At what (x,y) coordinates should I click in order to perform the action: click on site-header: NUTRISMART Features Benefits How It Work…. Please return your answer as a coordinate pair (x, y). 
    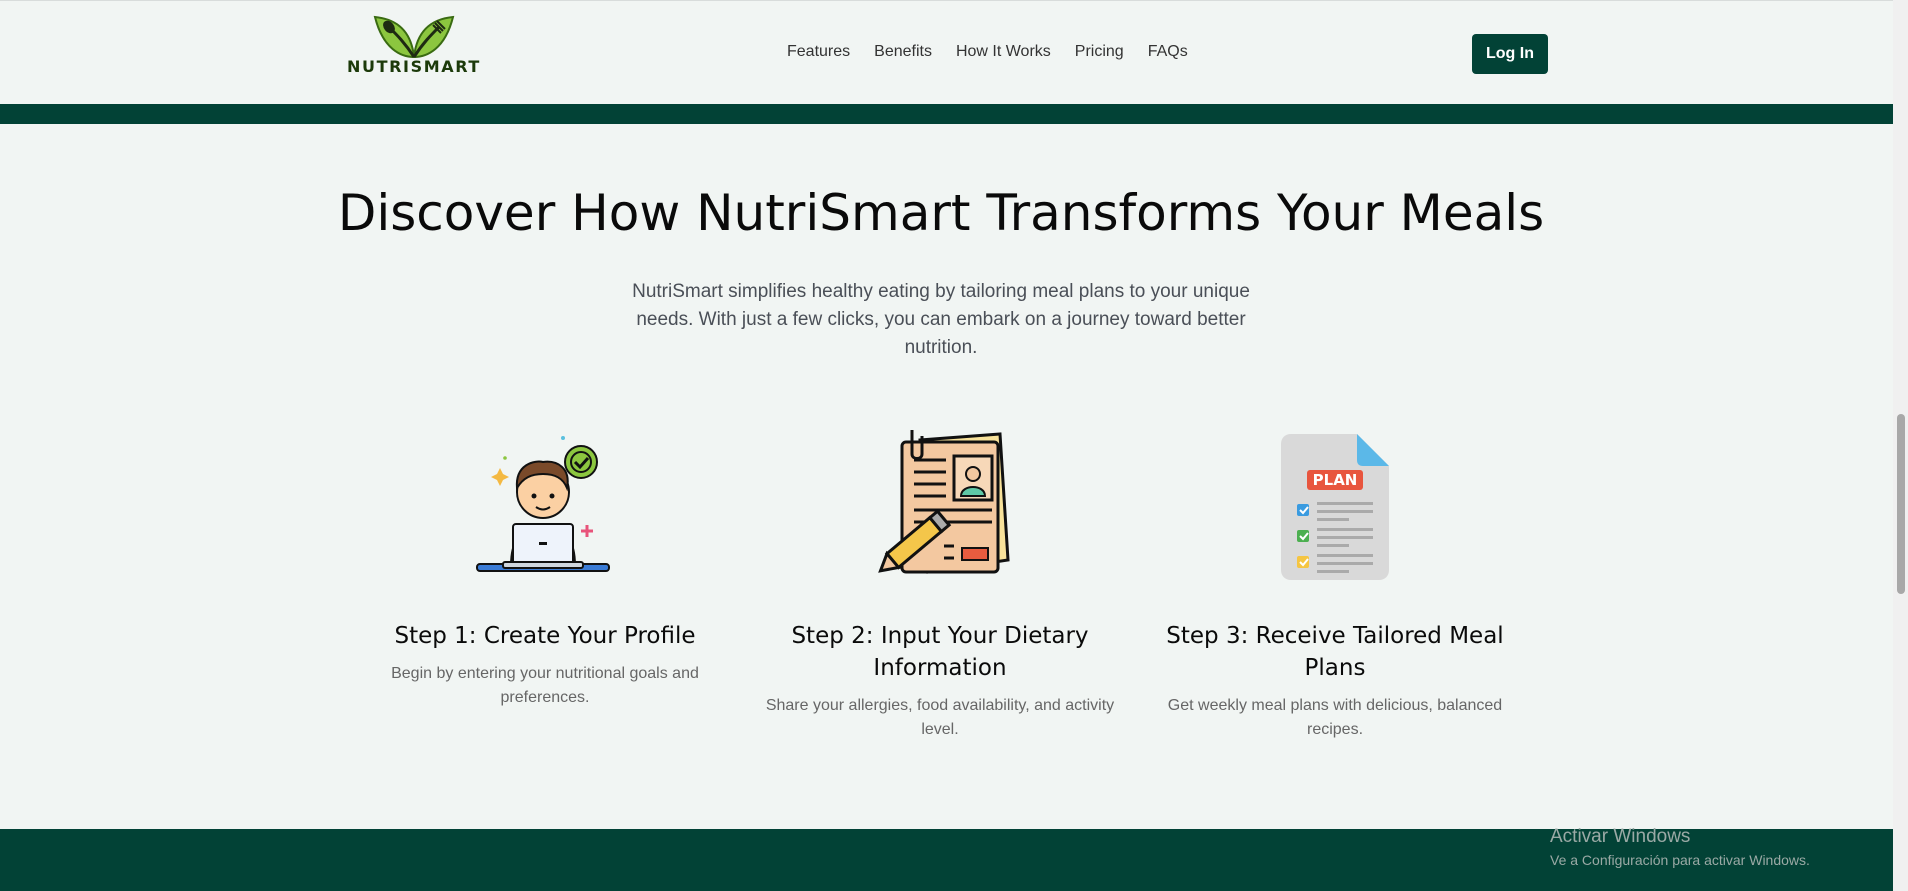
    Looking at the image, I should click on (946, 52).